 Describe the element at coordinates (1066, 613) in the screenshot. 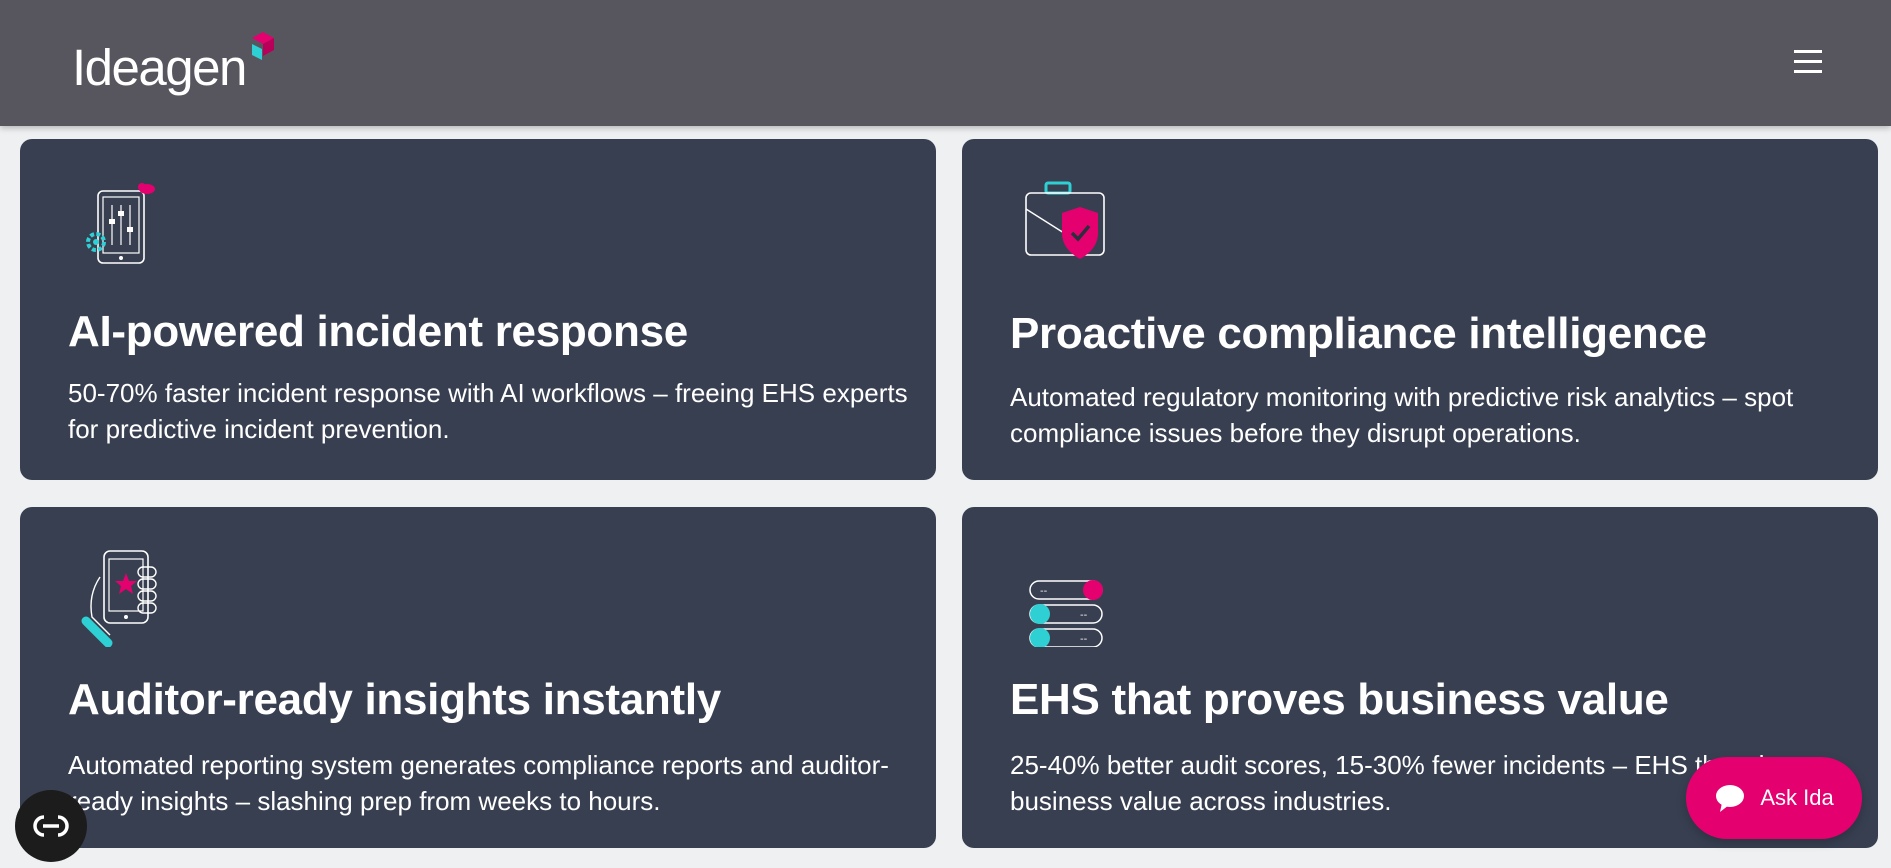

I see `toggle-switches-icon: -- -- --` at that location.